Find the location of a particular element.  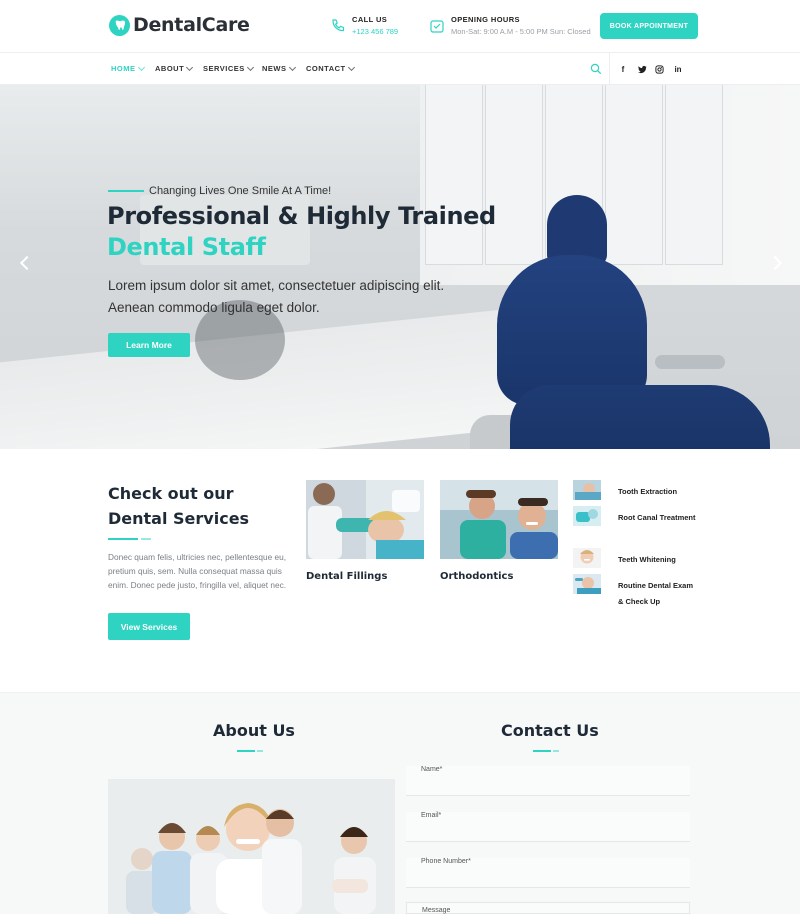

name-field: Name* is located at coordinates (548, 781).